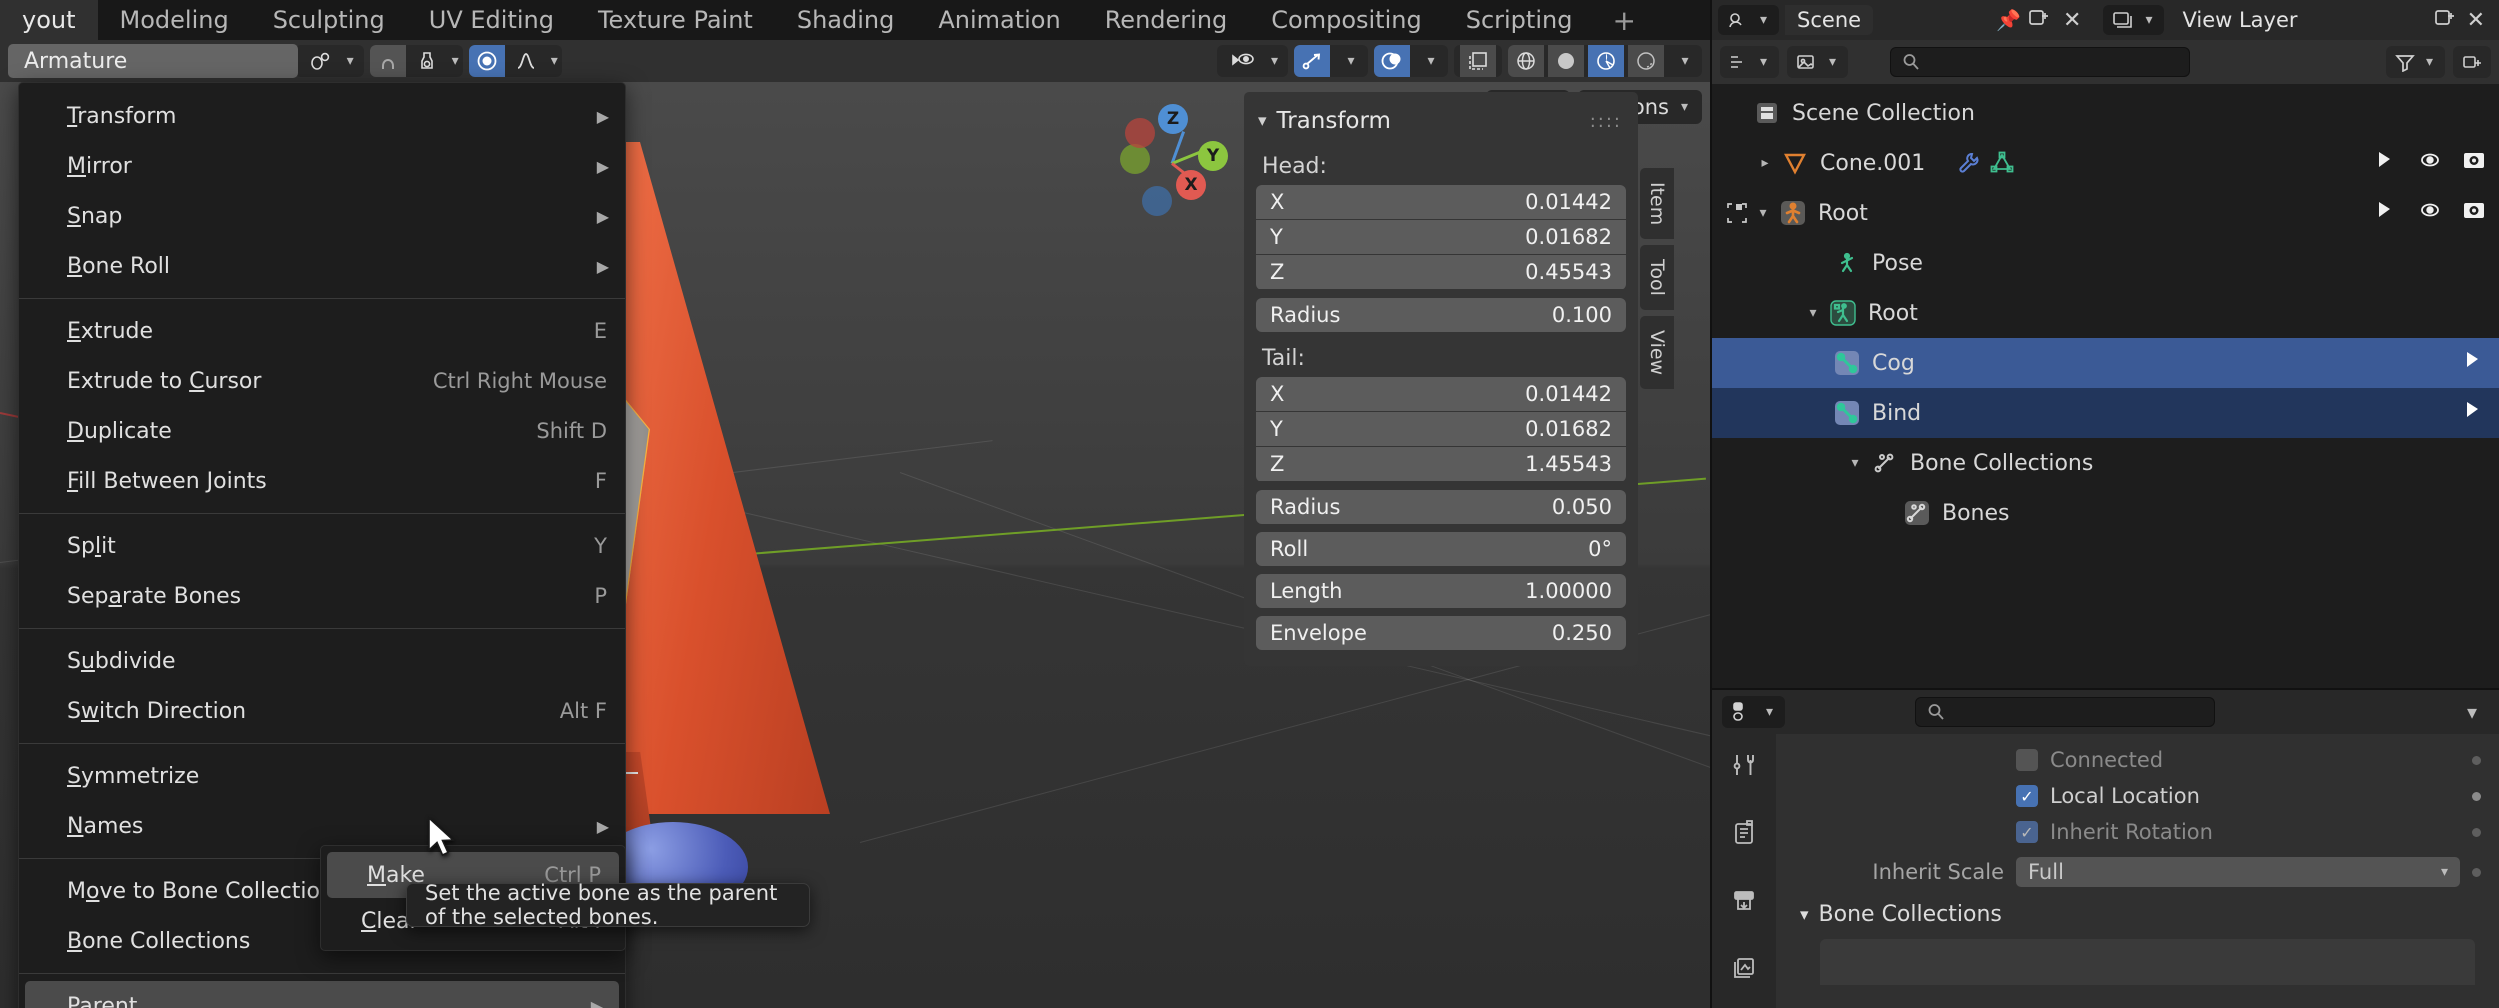 This screenshot has height=1008, width=2499. Describe the element at coordinates (2147, 962) in the screenshot. I see `bone-collections-list-box` at that location.